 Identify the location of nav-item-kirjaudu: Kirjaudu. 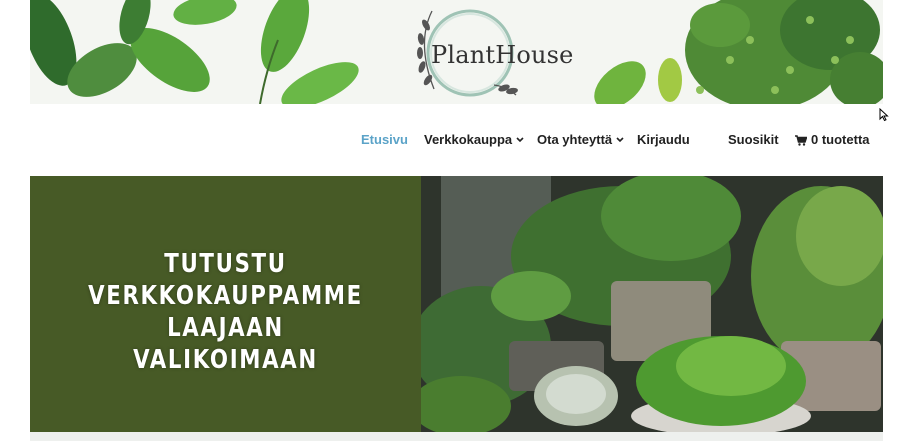
(663, 139).